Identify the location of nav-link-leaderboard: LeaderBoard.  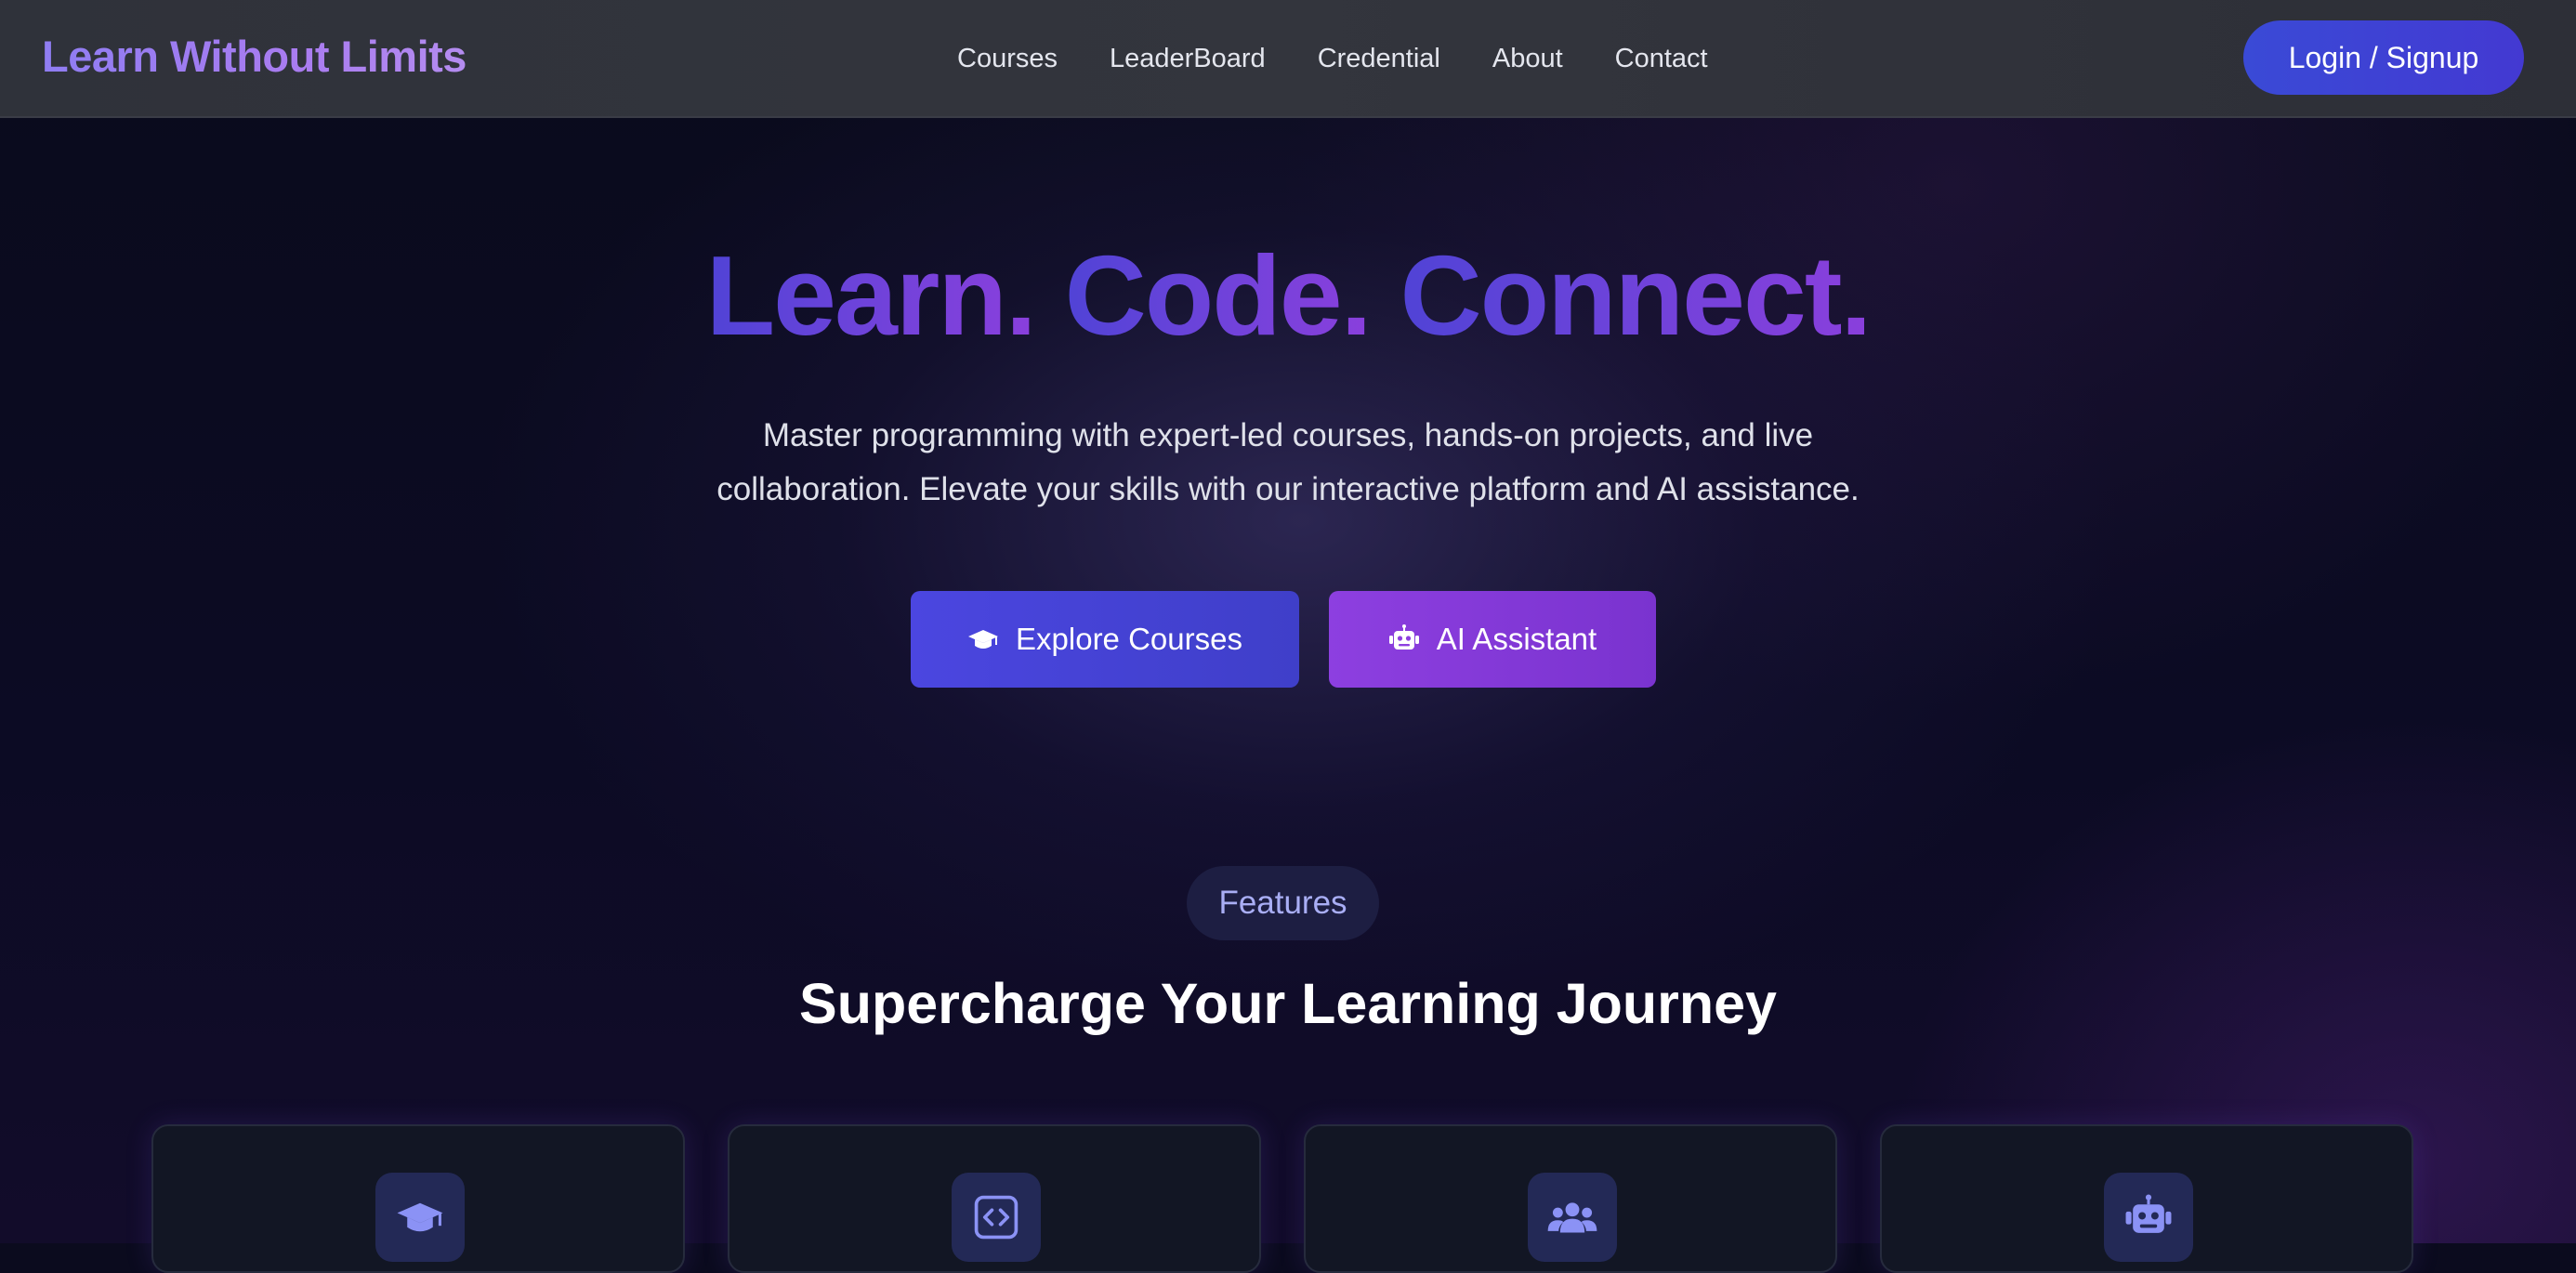
(1188, 59).